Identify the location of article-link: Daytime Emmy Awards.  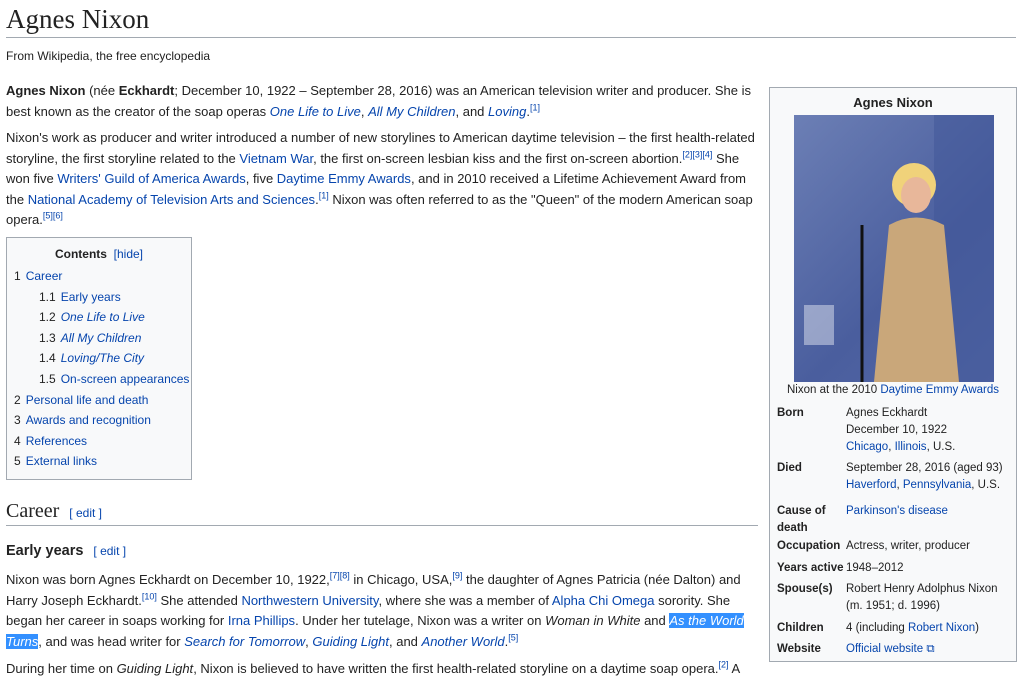
(344, 178).